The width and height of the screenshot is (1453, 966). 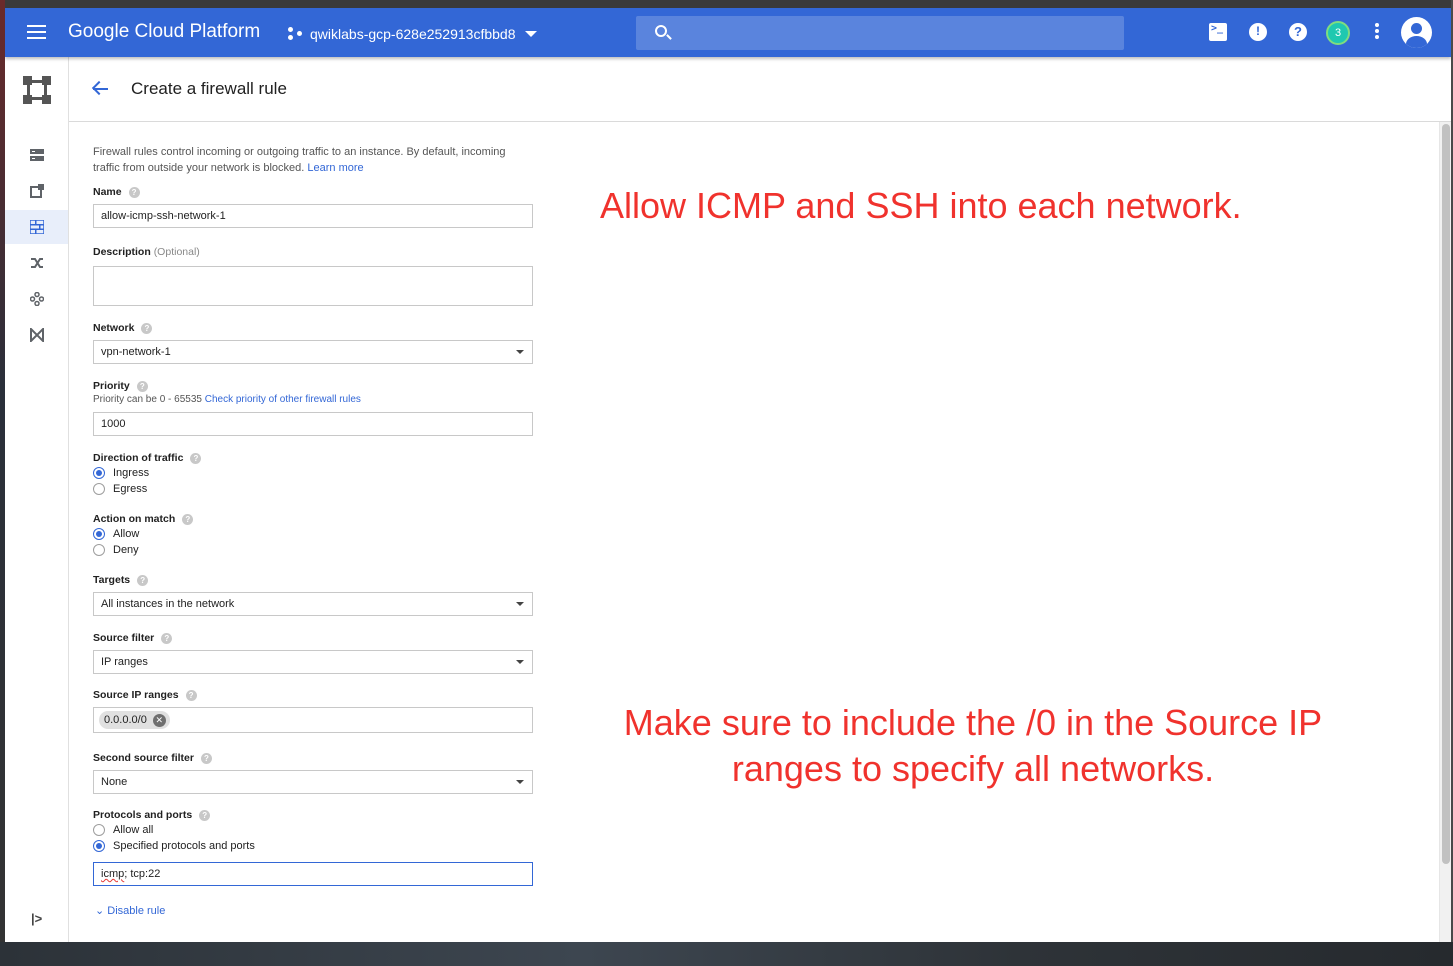 I want to click on protocols-allow-all-radio: Allow all, so click(x=123, y=830).